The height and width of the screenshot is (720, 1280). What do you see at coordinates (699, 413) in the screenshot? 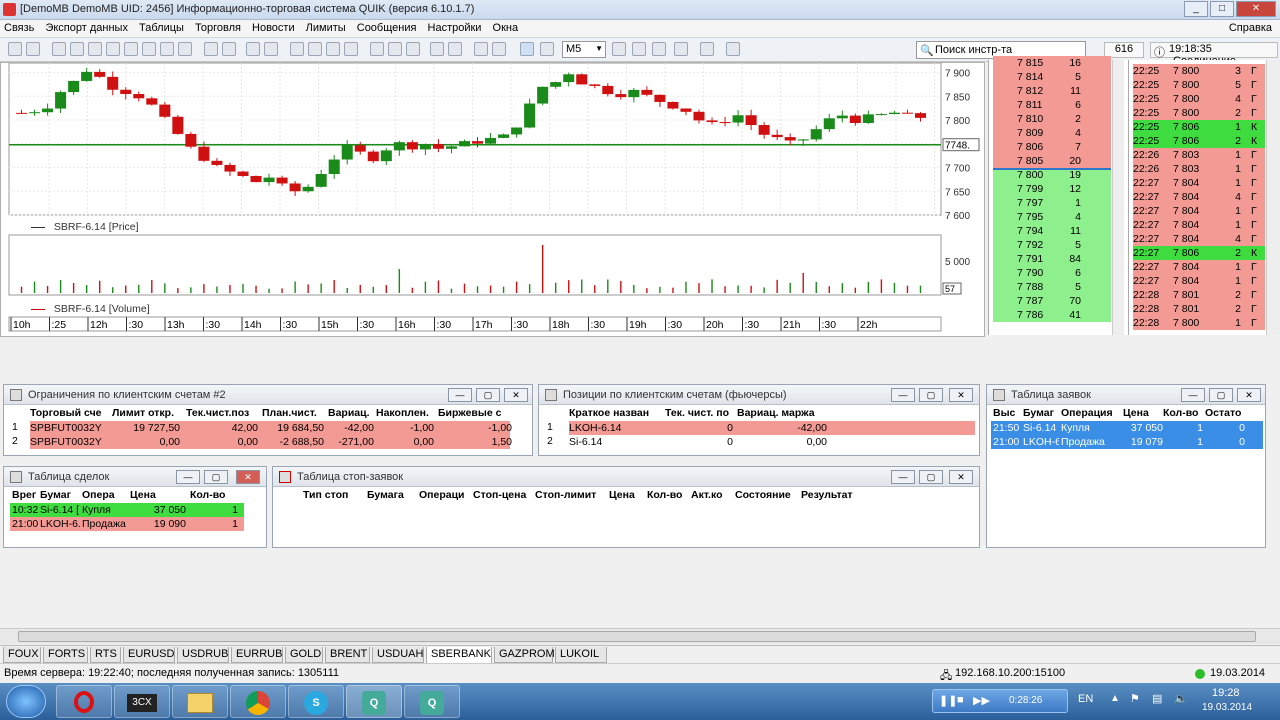
I see `column-header: Тек. чист. по` at bounding box center [699, 413].